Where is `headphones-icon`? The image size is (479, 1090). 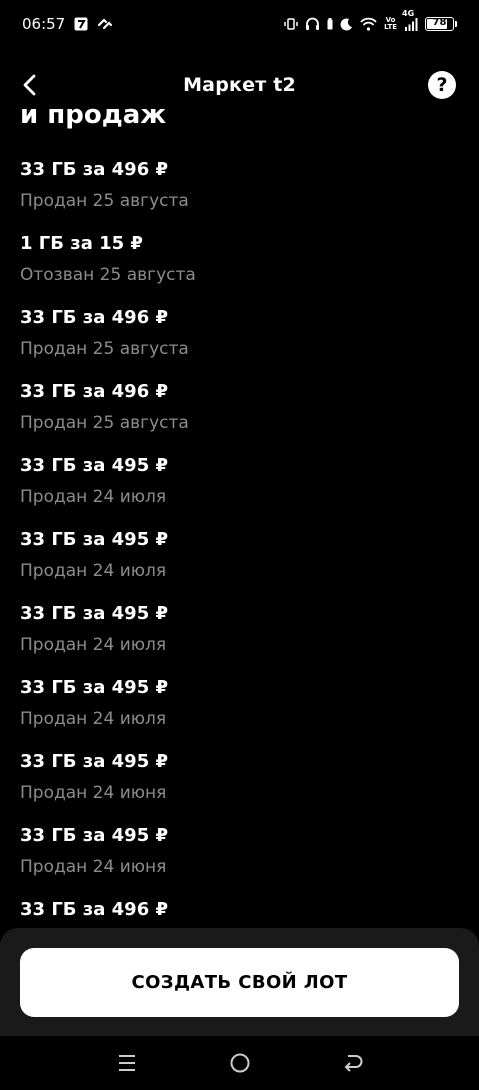 headphones-icon is located at coordinates (312, 24).